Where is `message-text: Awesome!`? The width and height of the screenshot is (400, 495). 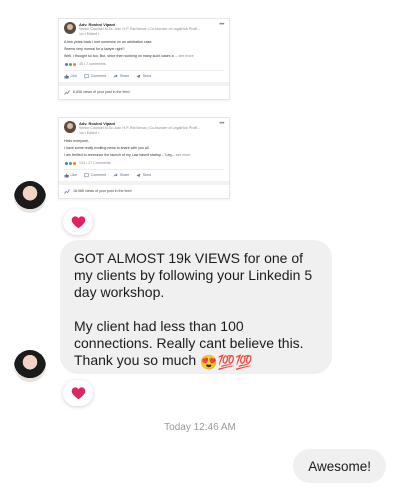
message-text: Awesome! is located at coordinates (339, 466).